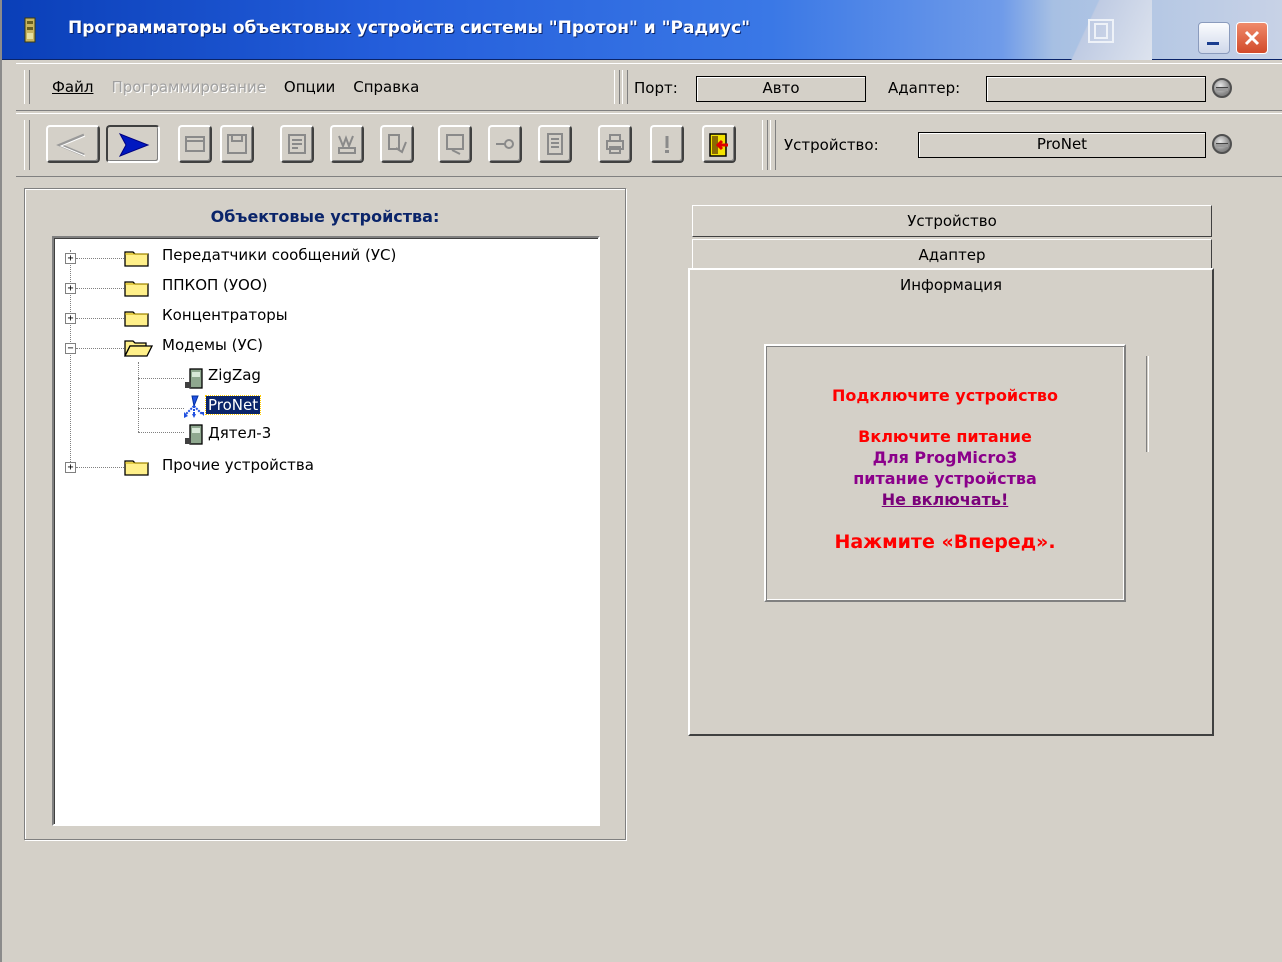  What do you see at coordinates (194, 406) in the screenshot?
I see `network-device-icon` at bounding box center [194, 406].